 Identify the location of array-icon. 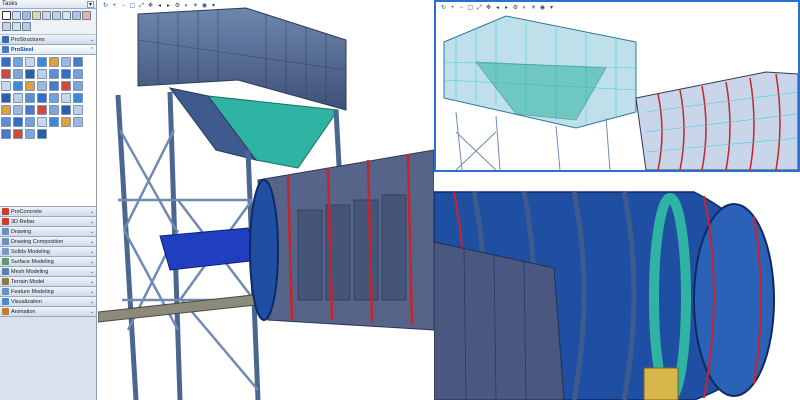
(16, 26).